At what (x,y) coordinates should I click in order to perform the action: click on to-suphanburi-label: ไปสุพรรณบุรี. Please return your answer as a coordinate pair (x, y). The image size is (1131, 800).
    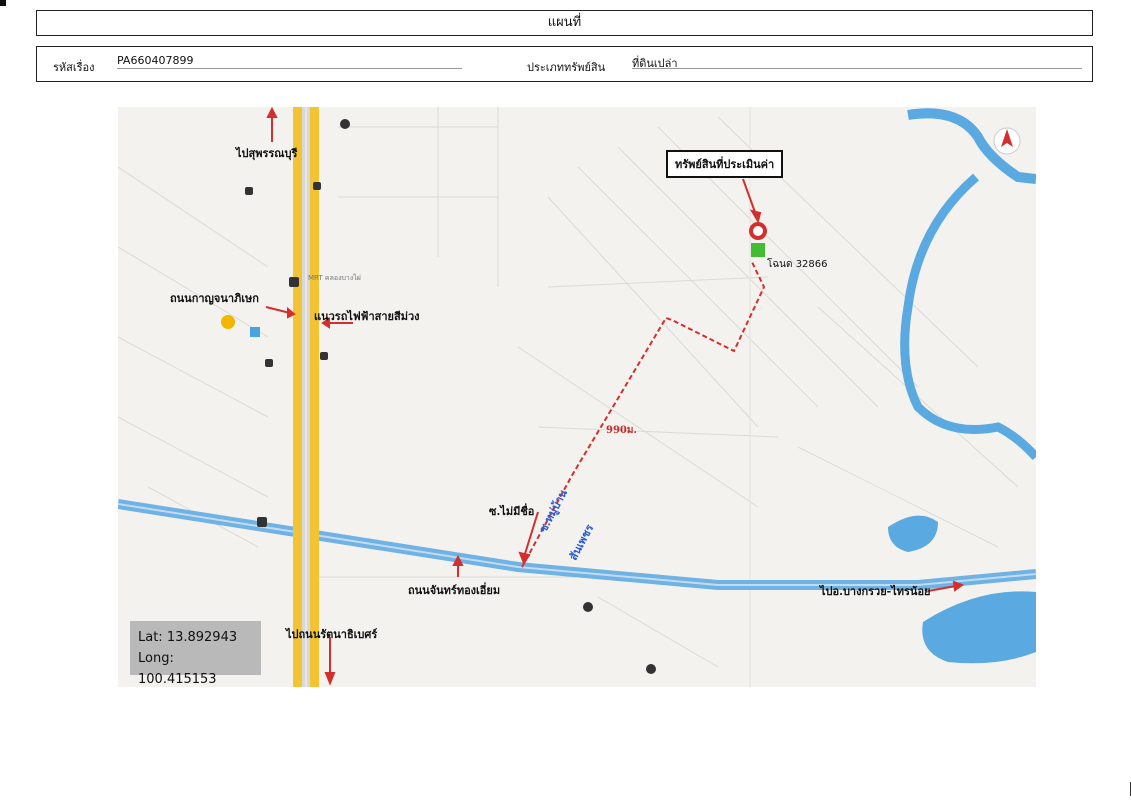
    Looking at the image, I should click on (267, 153).